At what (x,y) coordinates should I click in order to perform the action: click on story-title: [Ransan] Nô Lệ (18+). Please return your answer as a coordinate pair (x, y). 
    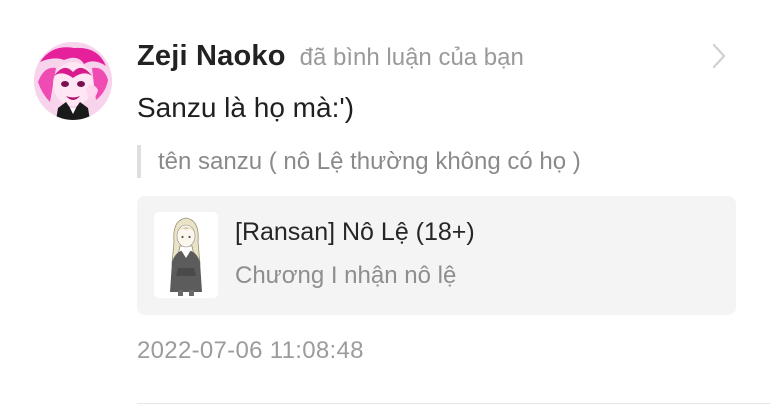
    Looking at the image, I should click on (355, 232).